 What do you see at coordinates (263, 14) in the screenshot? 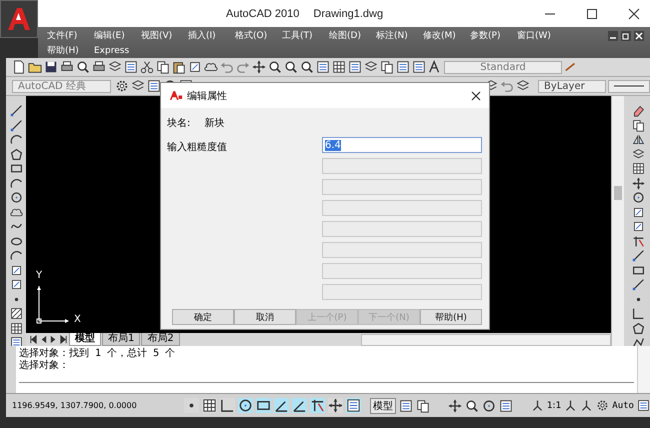
I see `window-title: AutoCAD 2010` at bounding box center [263, 14].